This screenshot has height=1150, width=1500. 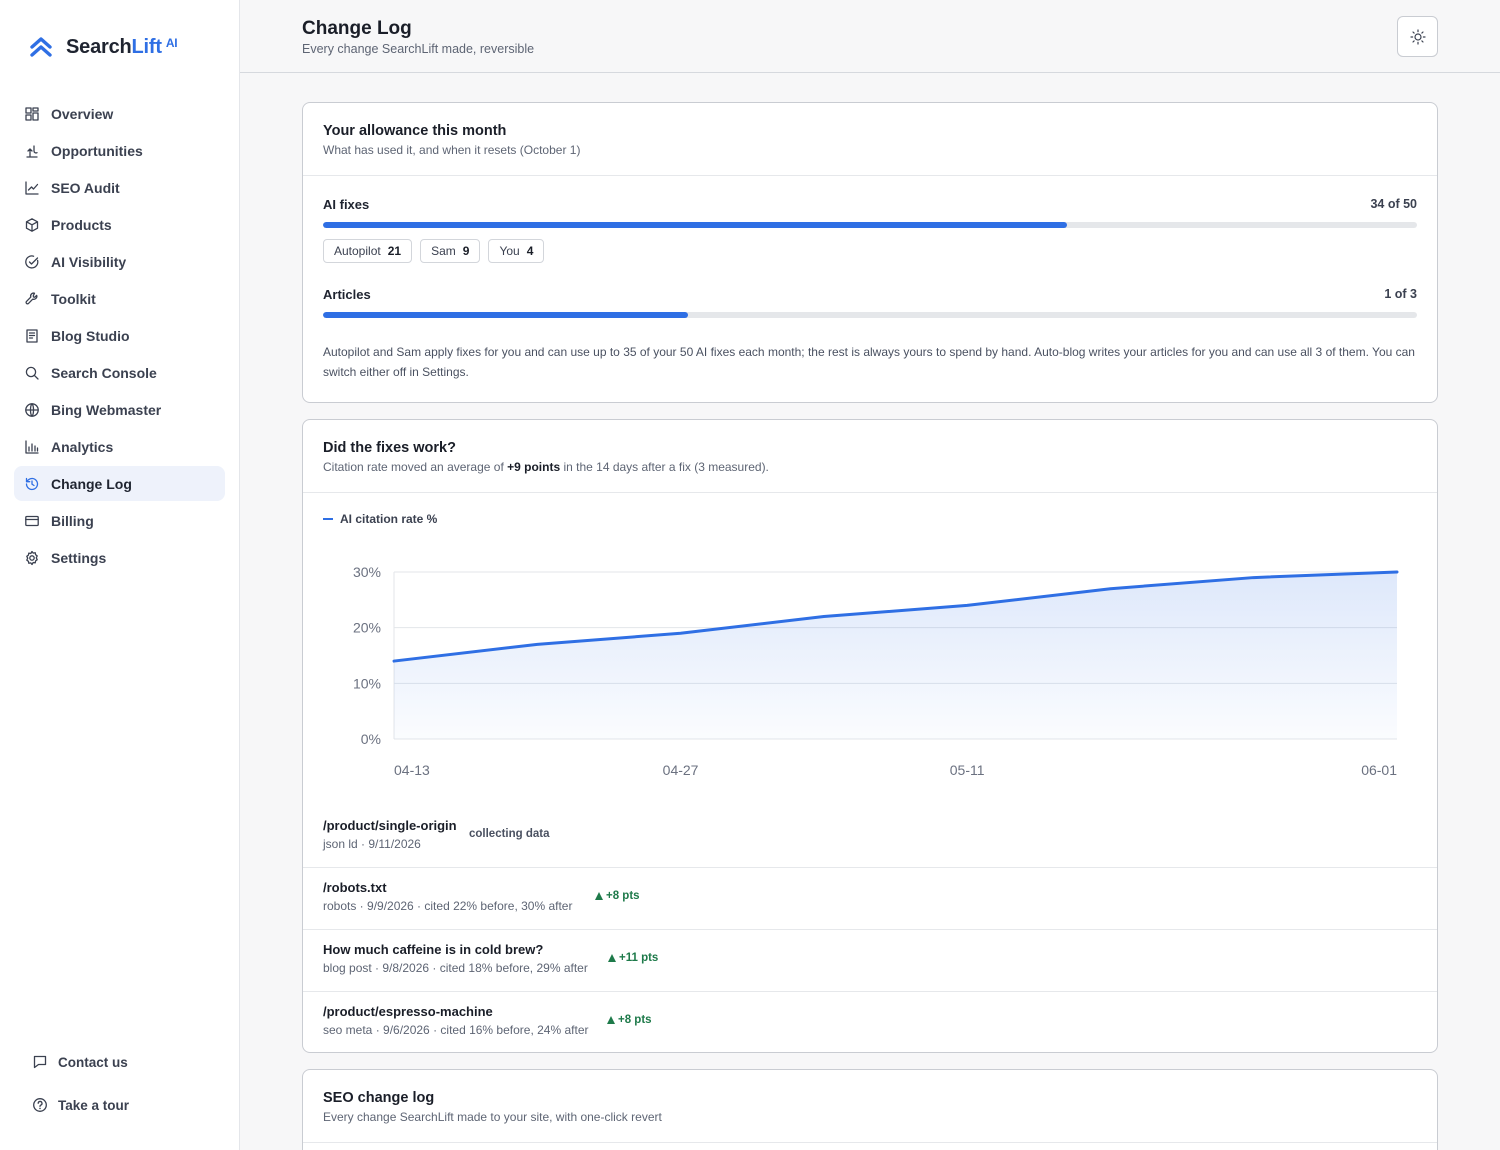 I want to click on opportunities-icon, so click(x=32, y=151).